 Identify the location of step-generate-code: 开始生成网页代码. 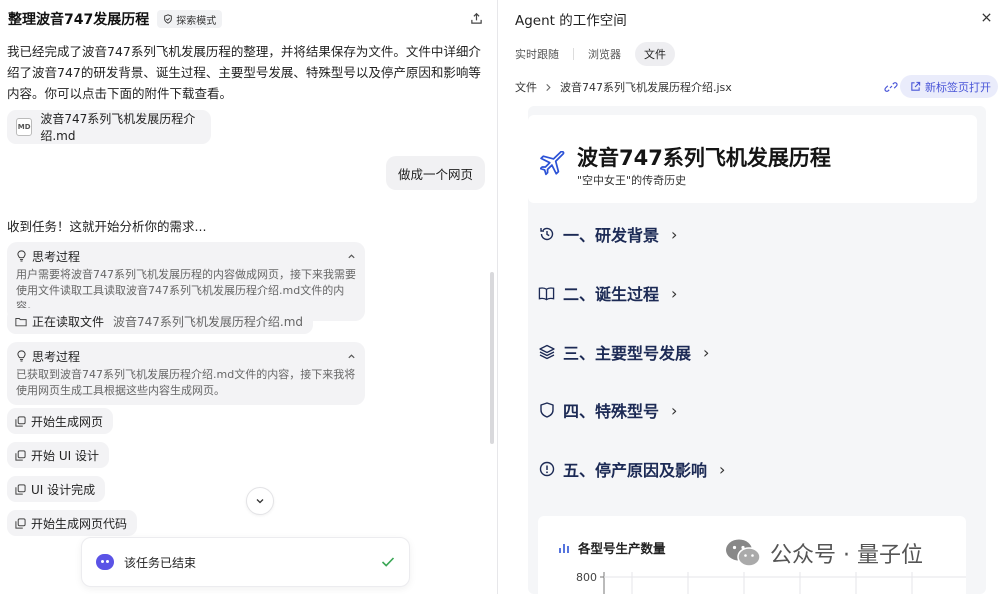
(72, 523).